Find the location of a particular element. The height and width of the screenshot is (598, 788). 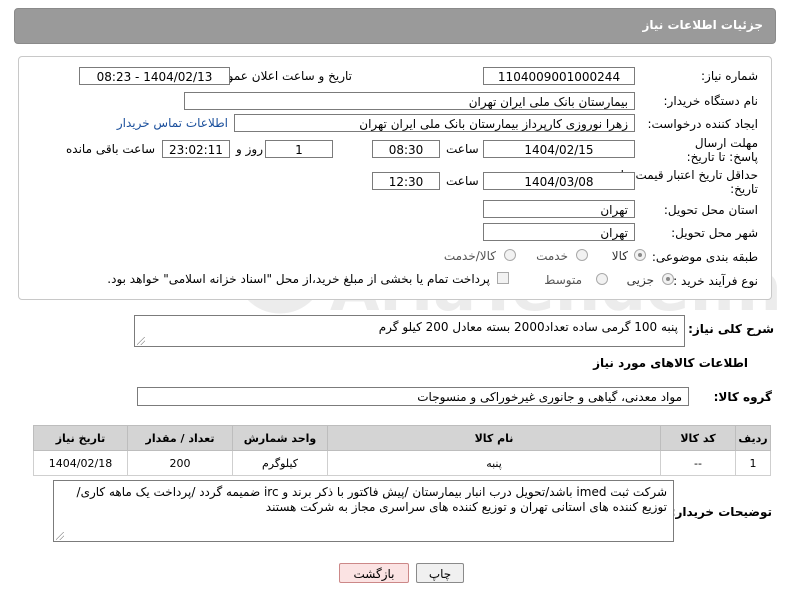

price-validity-time-label: ساعت is located at coordinates (462, 181).